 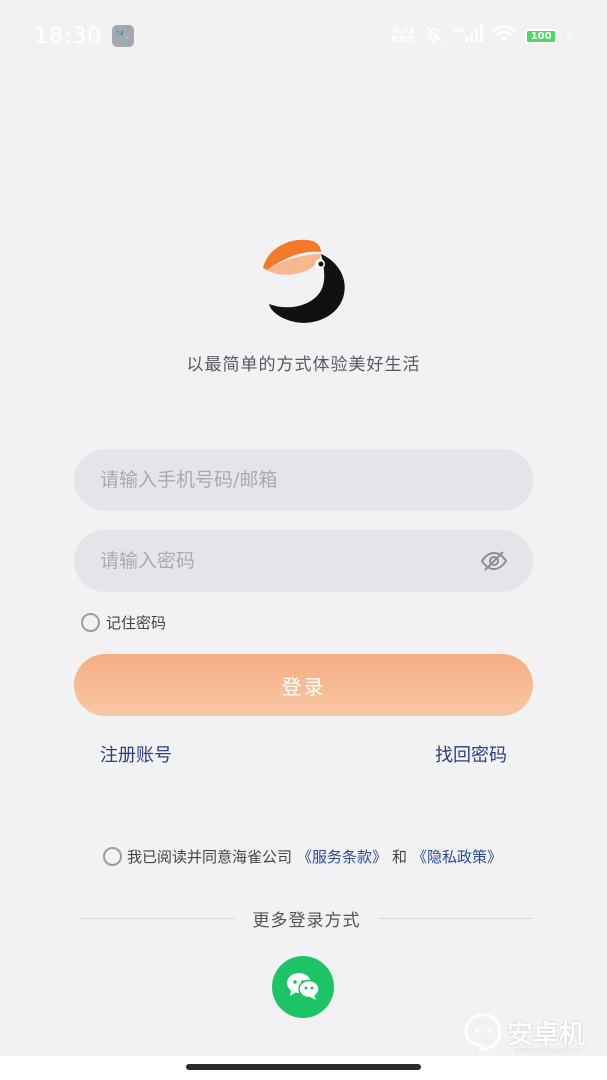 I want to click on wifi-icon, so click(x=504, y=36).